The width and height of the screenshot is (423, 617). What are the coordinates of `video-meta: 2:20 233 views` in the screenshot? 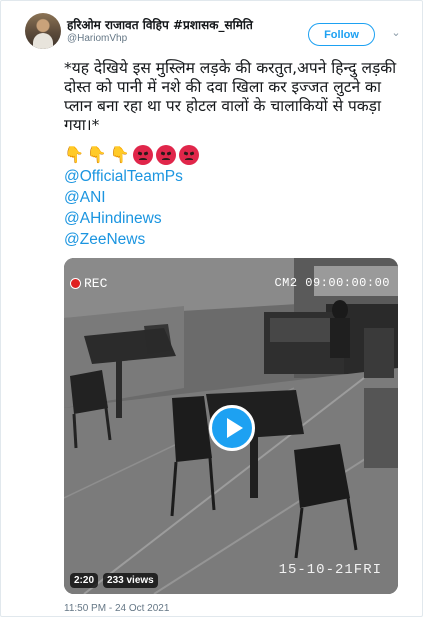 It's located at (114, 580).